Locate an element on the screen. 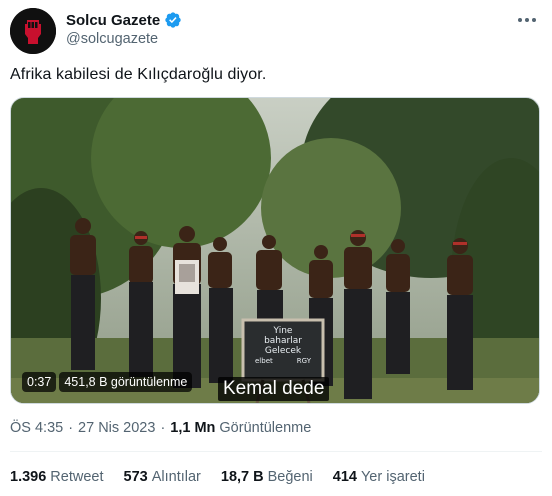  sign-line: elbet is located at coordinates (264, 361).